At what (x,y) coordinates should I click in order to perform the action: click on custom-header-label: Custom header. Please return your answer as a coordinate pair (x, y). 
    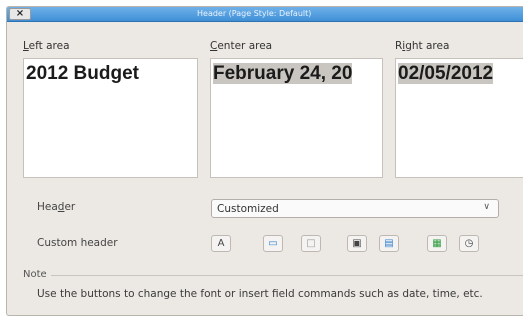
    Looking at the image, I should click on (77, 243).